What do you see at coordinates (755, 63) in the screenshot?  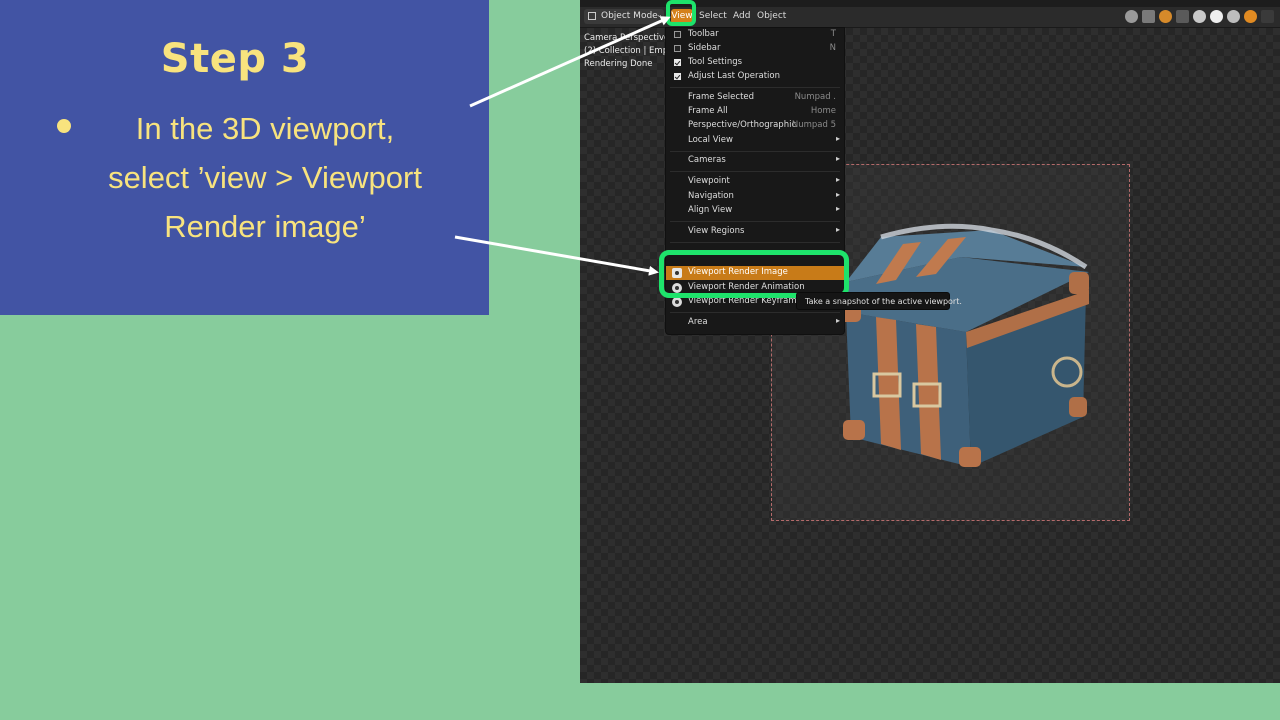 I see `menu-item-tool-settings: Tool Settings` at bounding box center [755, 63].